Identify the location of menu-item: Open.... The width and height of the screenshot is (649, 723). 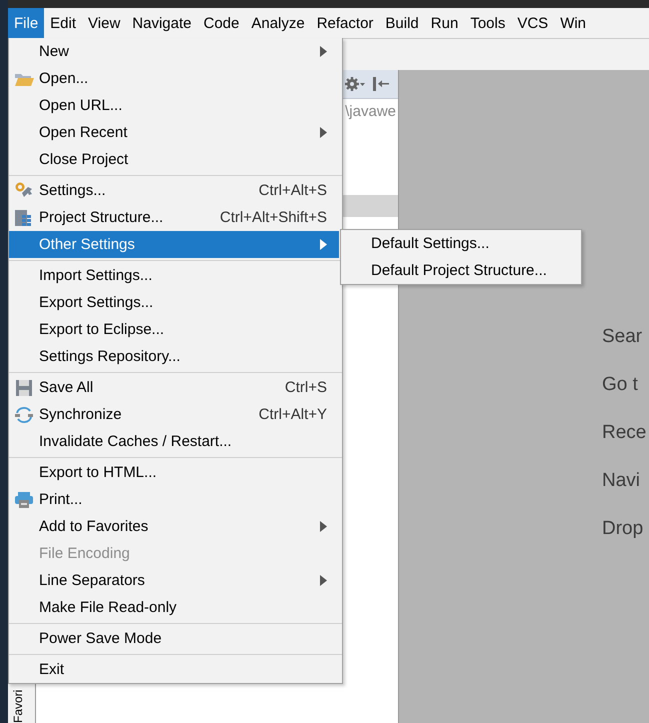
(174, 78).